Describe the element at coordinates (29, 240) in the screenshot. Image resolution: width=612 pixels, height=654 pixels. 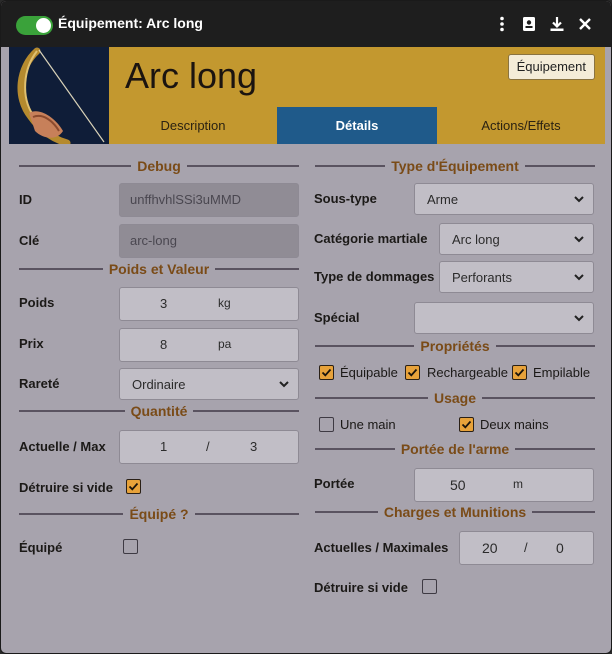
I see `key-label: Clé` at that location.